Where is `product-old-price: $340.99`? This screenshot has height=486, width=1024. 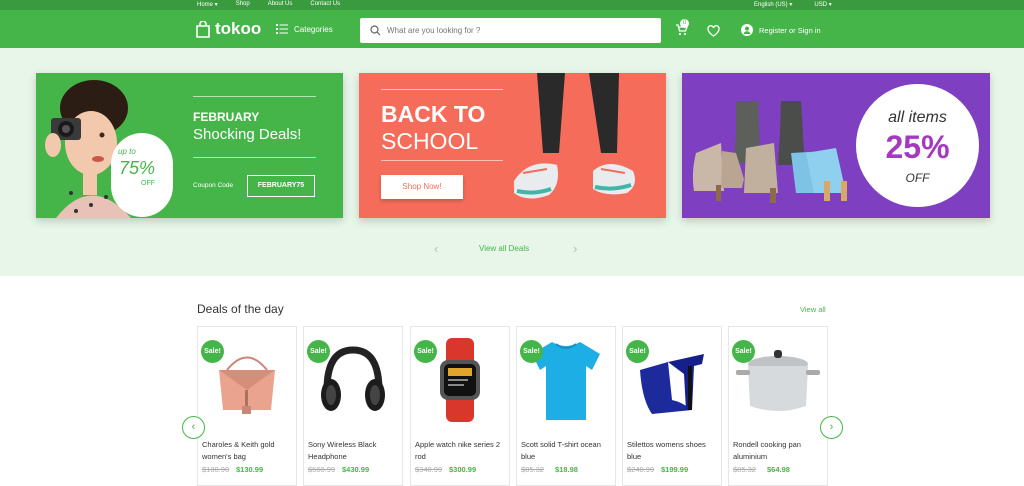
product-old-price: $340.99 is located at coordinates (429, 469).